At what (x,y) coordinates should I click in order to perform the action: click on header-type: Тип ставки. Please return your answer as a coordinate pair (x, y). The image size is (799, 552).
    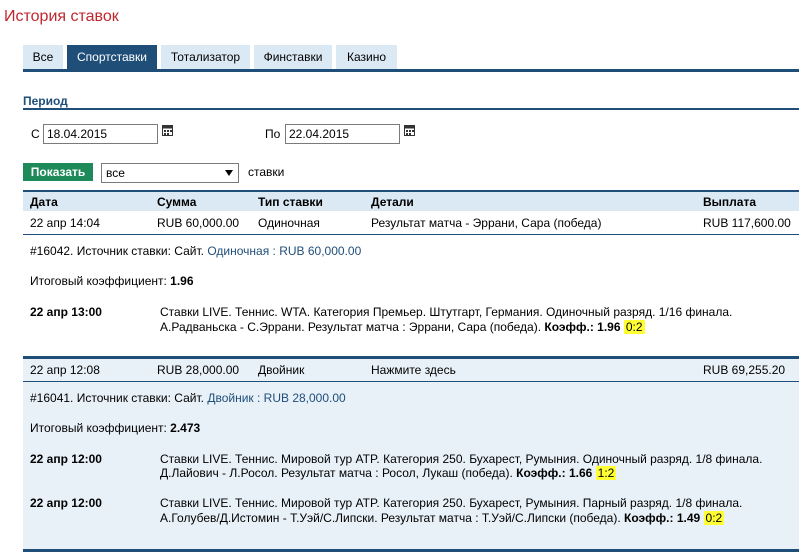
    Looking at the image, I should click on (290, 202).